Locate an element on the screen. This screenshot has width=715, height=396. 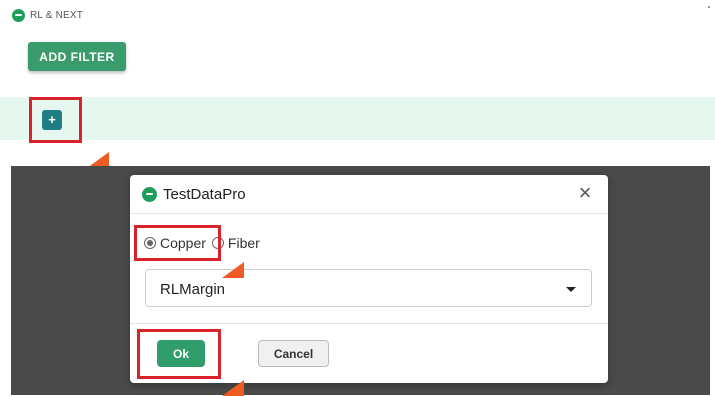
dialog-logo-icon is located at coordinates (149, 194).